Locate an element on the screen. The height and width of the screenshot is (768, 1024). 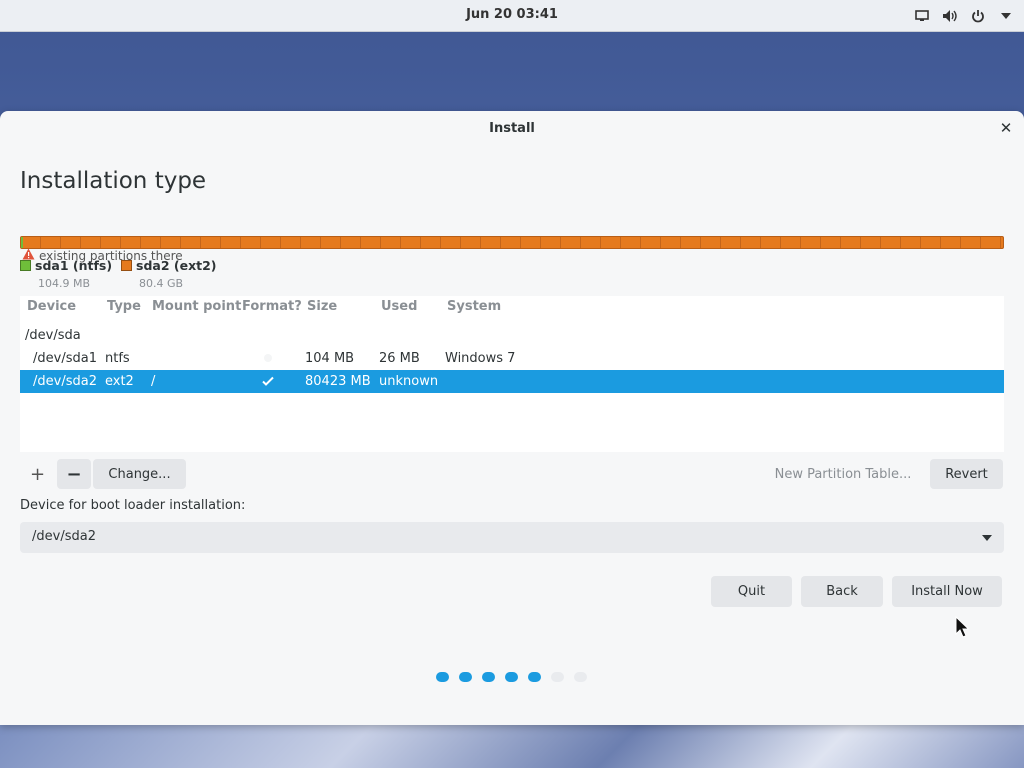
top-panel: Jun 20 03:41 is located at coordinates (512, 16).